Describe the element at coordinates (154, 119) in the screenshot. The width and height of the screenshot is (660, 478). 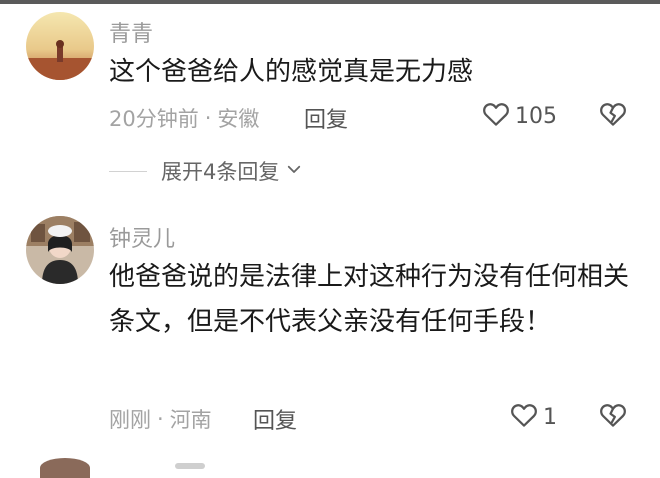
I see `comment-time: 20分钟前` at that location.